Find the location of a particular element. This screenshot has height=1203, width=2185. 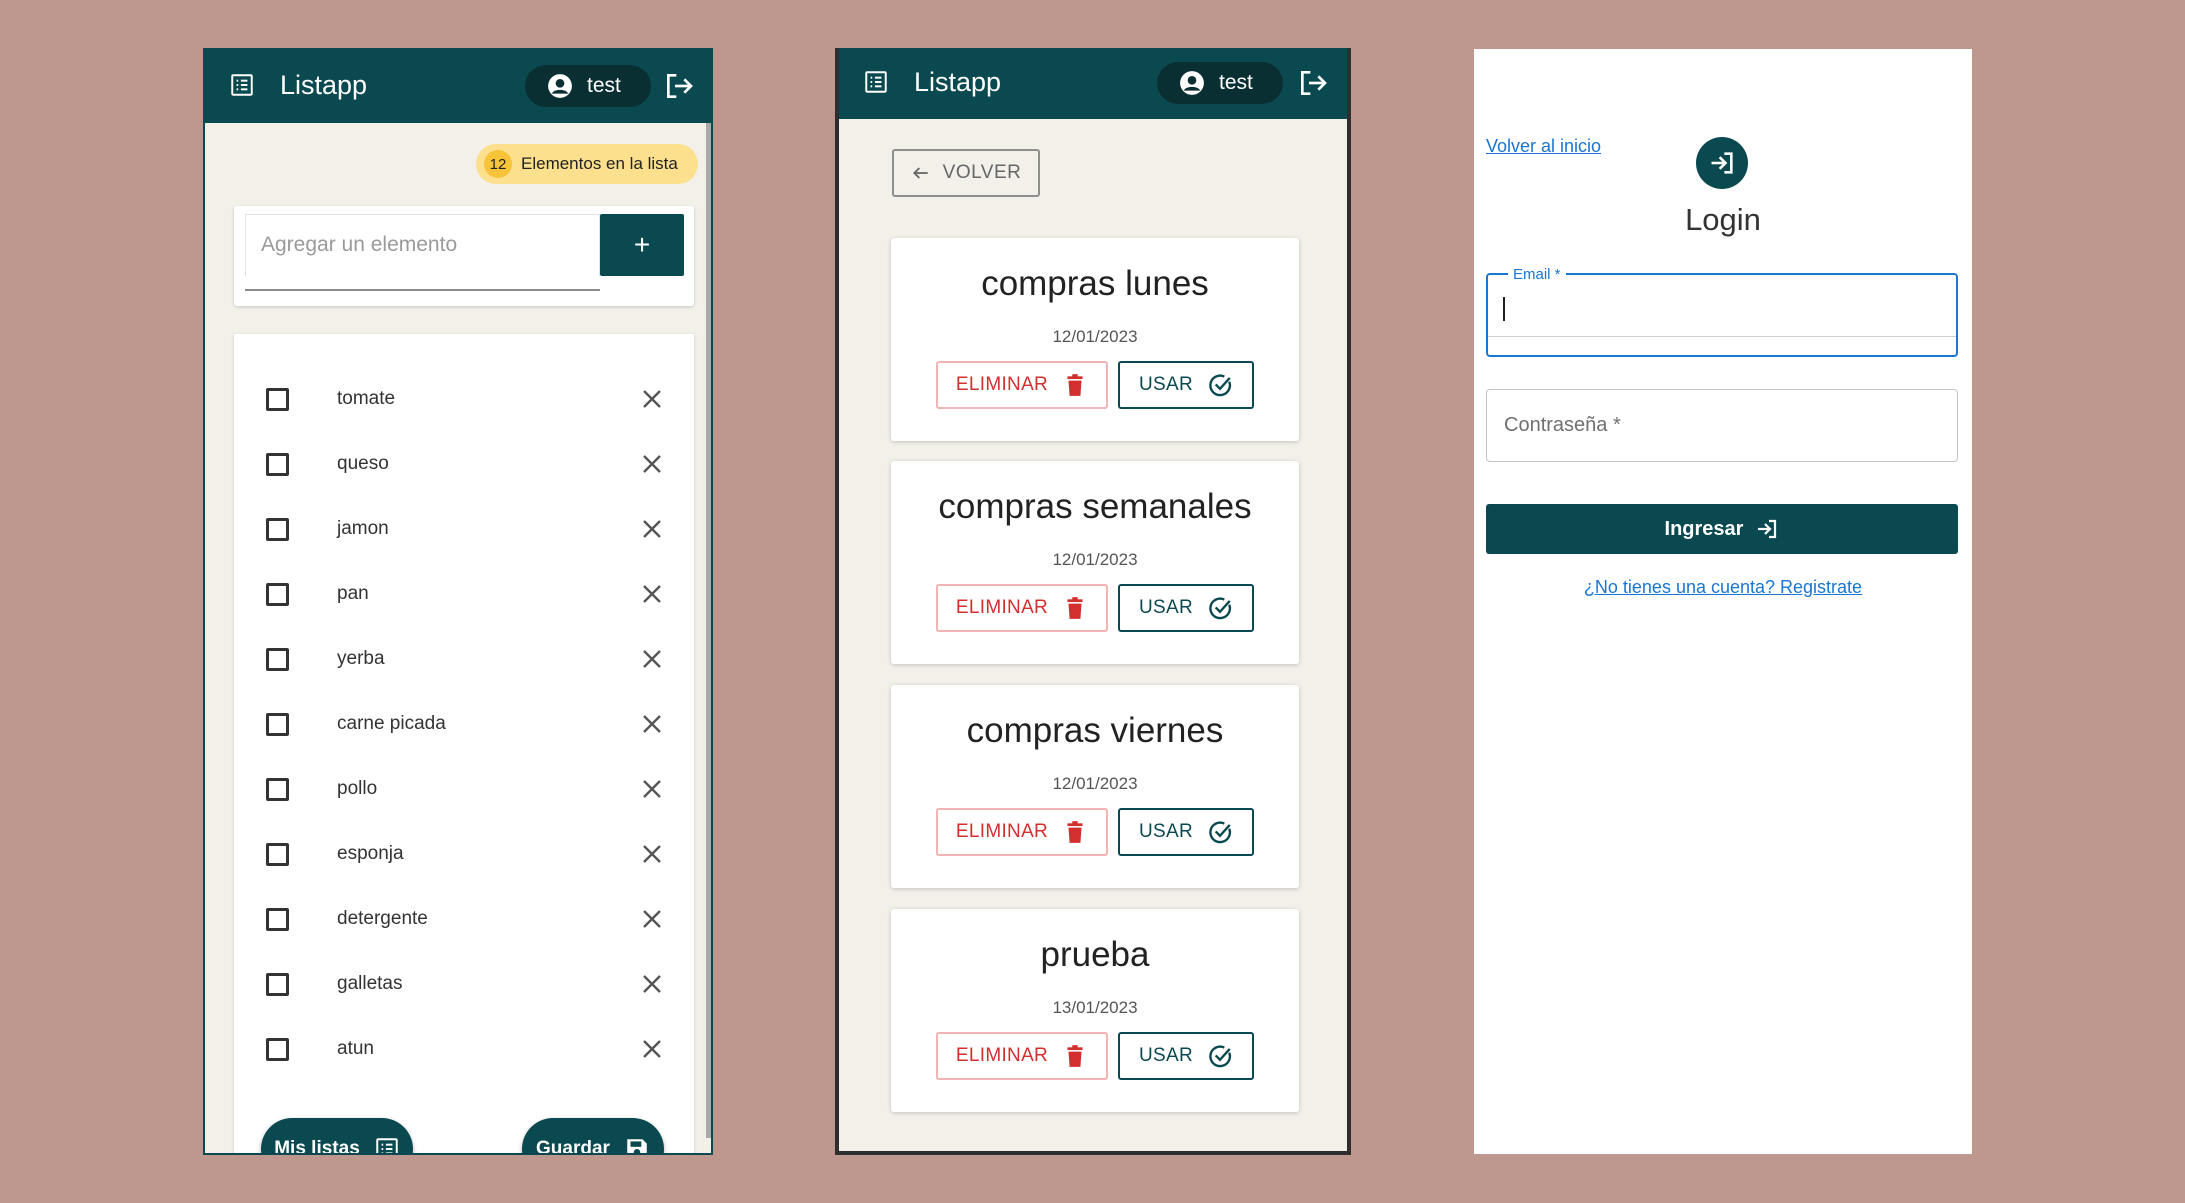

save-button: Guardar is located at coordinates (593, 1135).